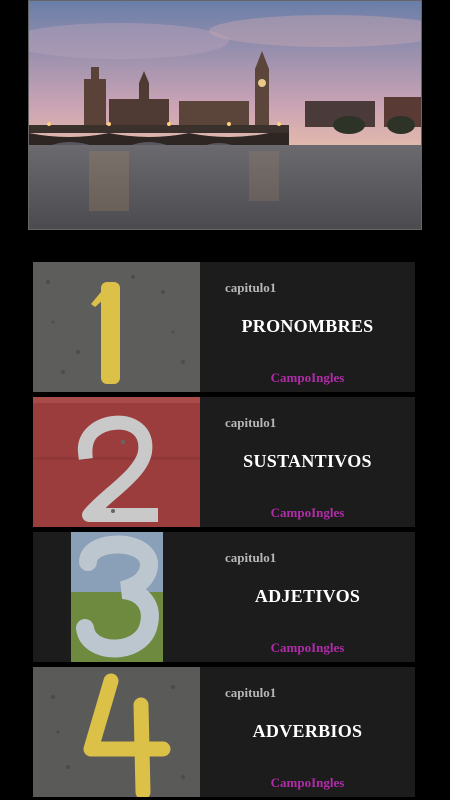  What do you see at coordinates (307, 731) in the screenshot?
I see `lesson-title: ADVERBIOS` at bounding box center [307, 731].